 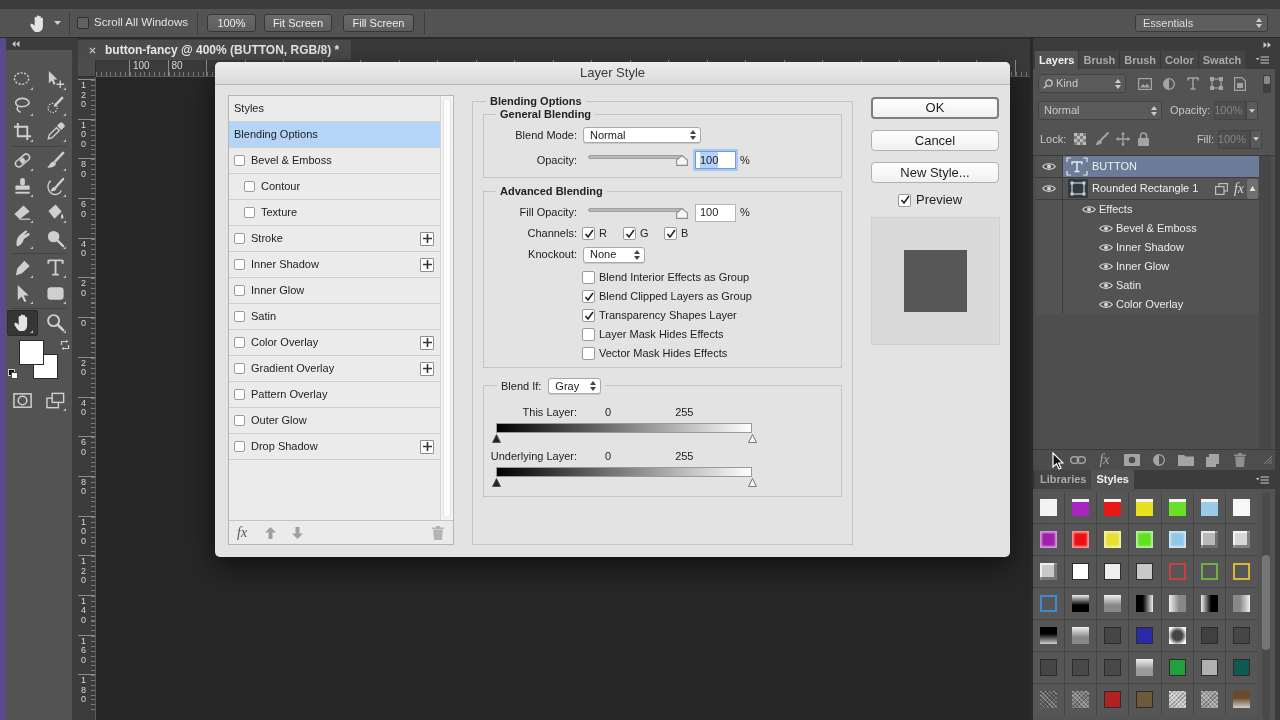 I want to click on panel-tab: Styles, so click(x=1112, y=479).